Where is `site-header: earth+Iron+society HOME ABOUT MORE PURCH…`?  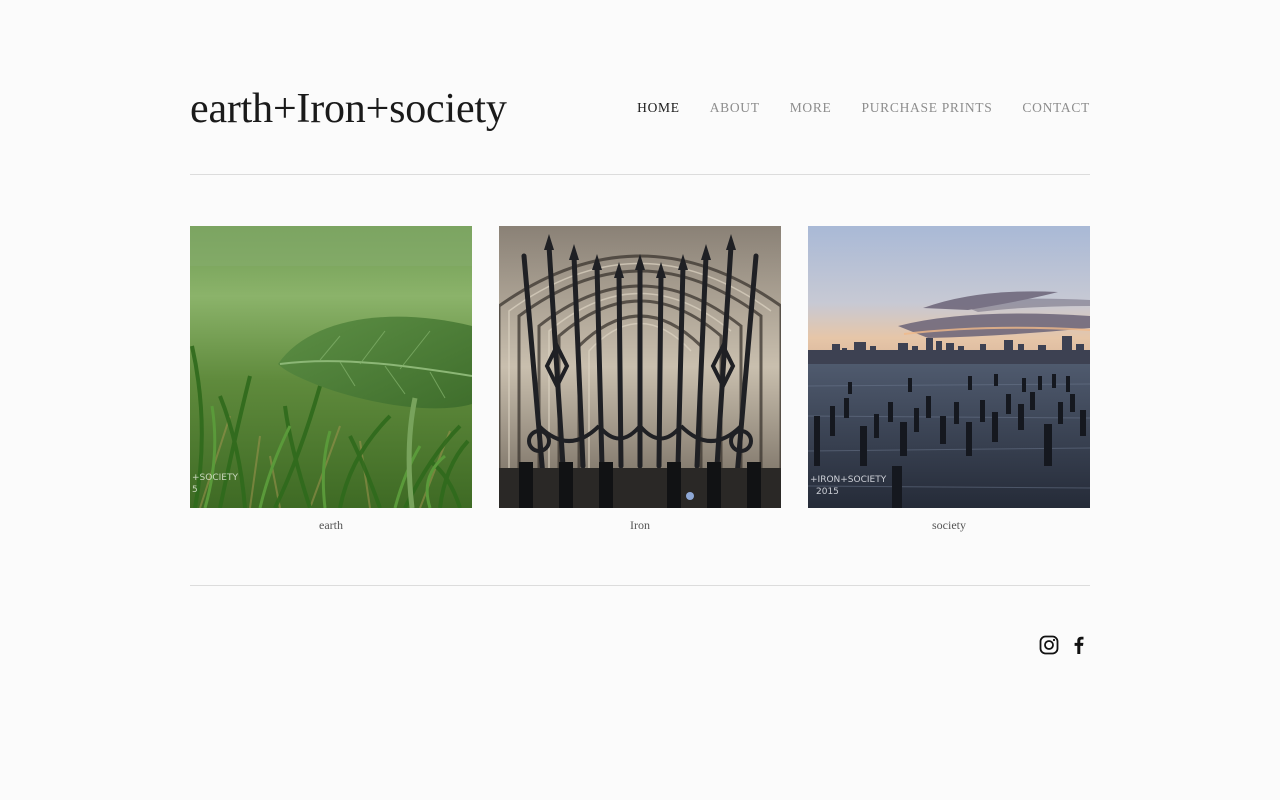
site-header: earth+Iron+society HOME ABOUT MORE PURCH… is located at coordinates (640, 110).